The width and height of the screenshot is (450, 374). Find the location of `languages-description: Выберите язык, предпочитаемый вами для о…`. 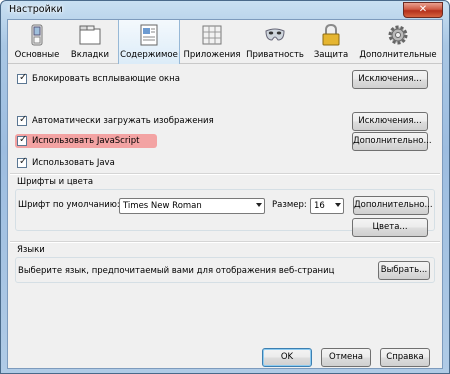

languages-description: Выберите язык, предпочитаемый вами для о… is located at coordinates (176, 271).